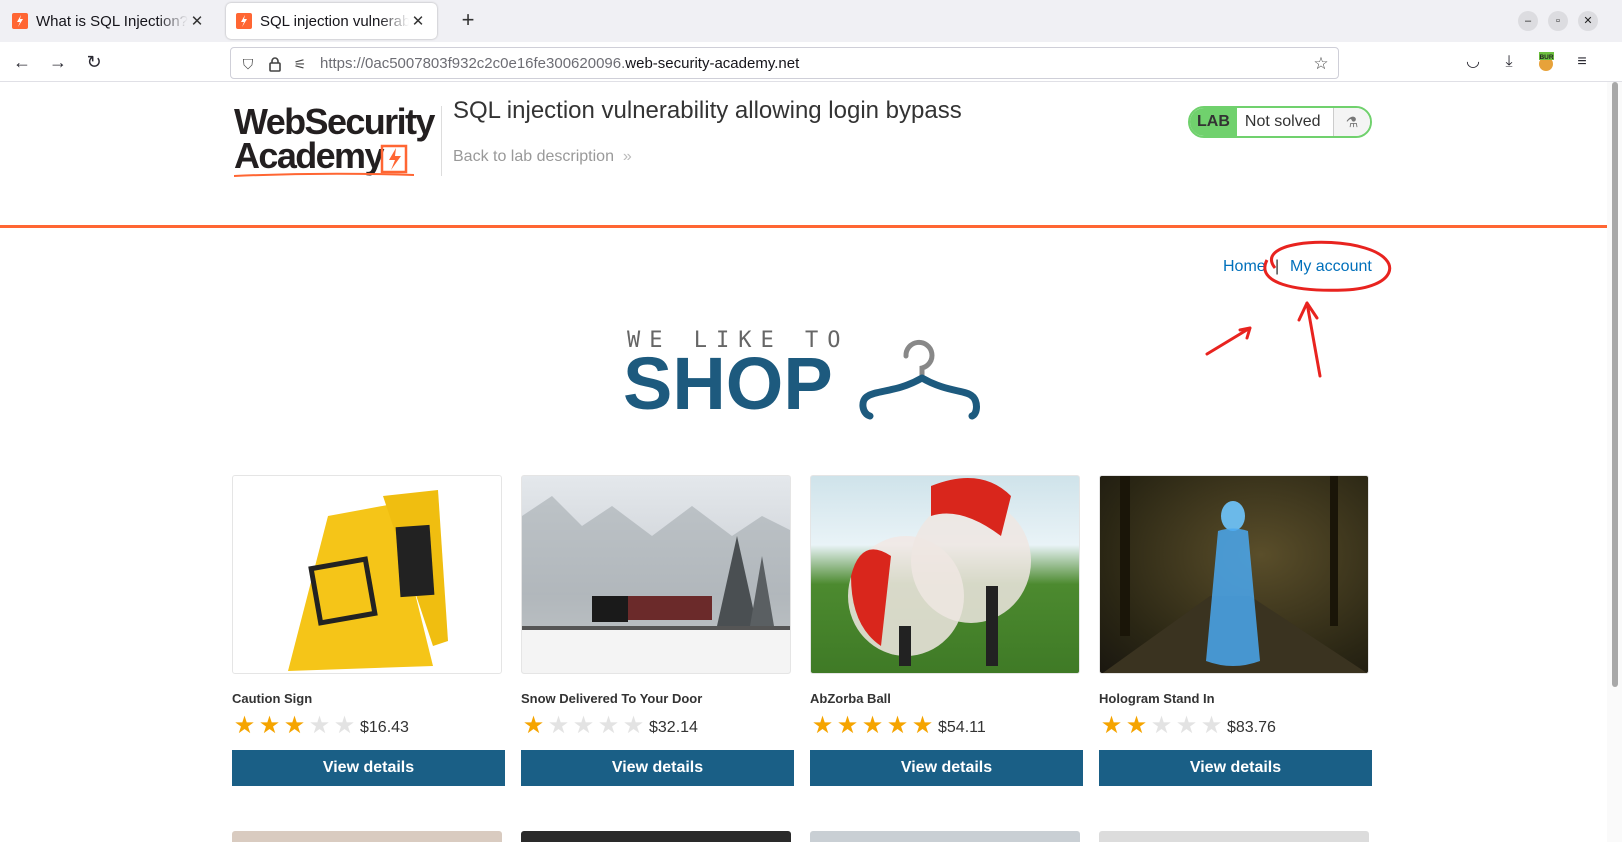  What do you see at coordinates (324, 174) in the screenshot?
I see `logo-underline` at bounding box center [324, 174].